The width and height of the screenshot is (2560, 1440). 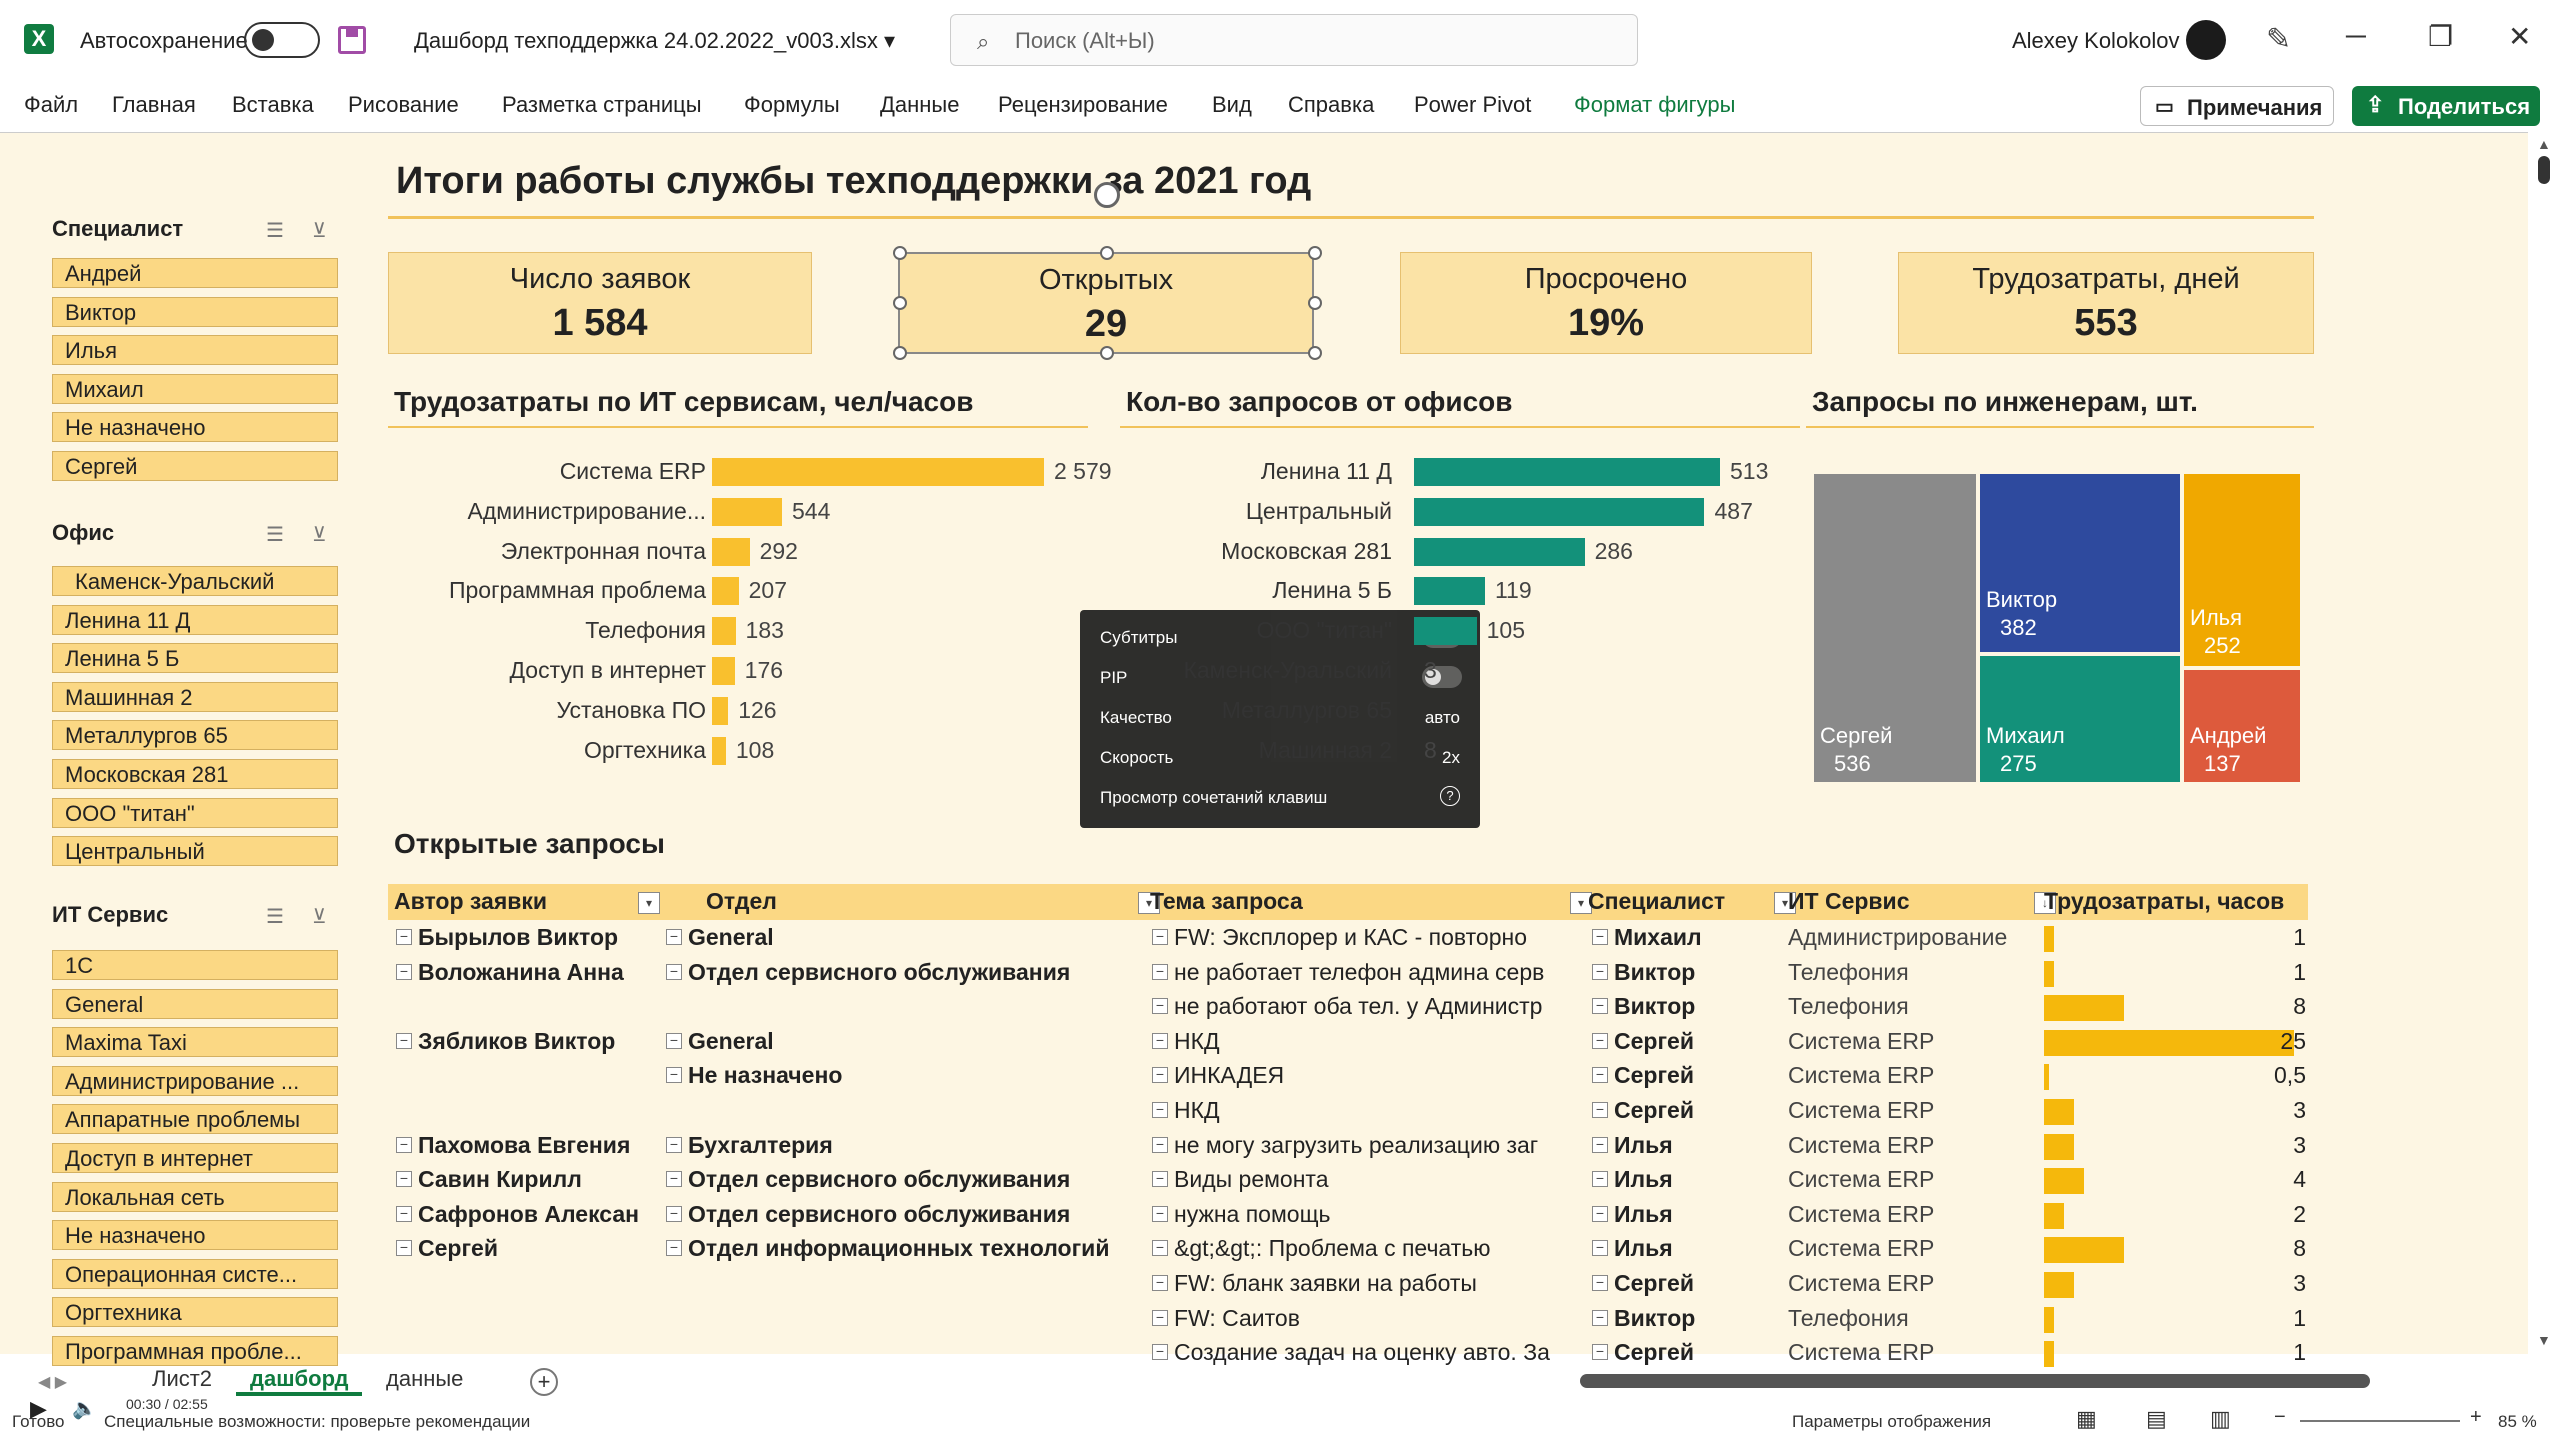 I want to click on pen-icon: ✎, so click(x=2278, y=39).